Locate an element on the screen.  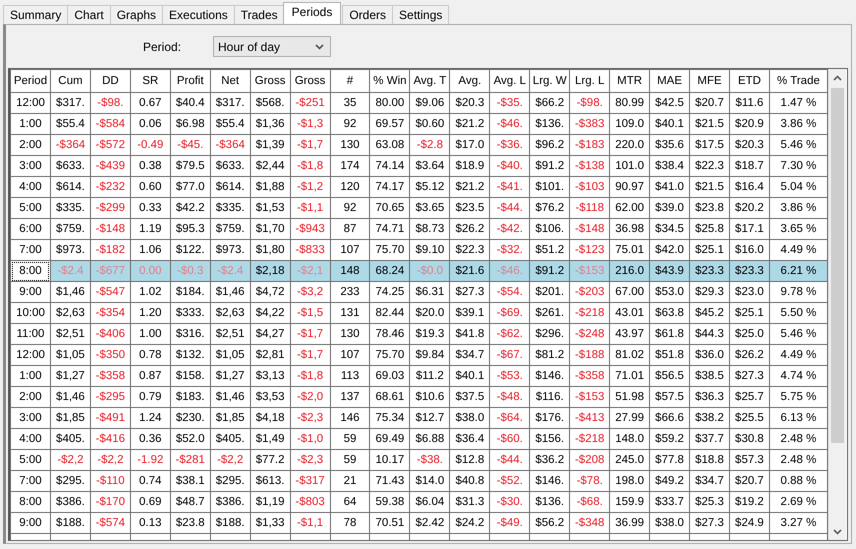
table-cell: -$1,1 is located at coordinates (310, 523).